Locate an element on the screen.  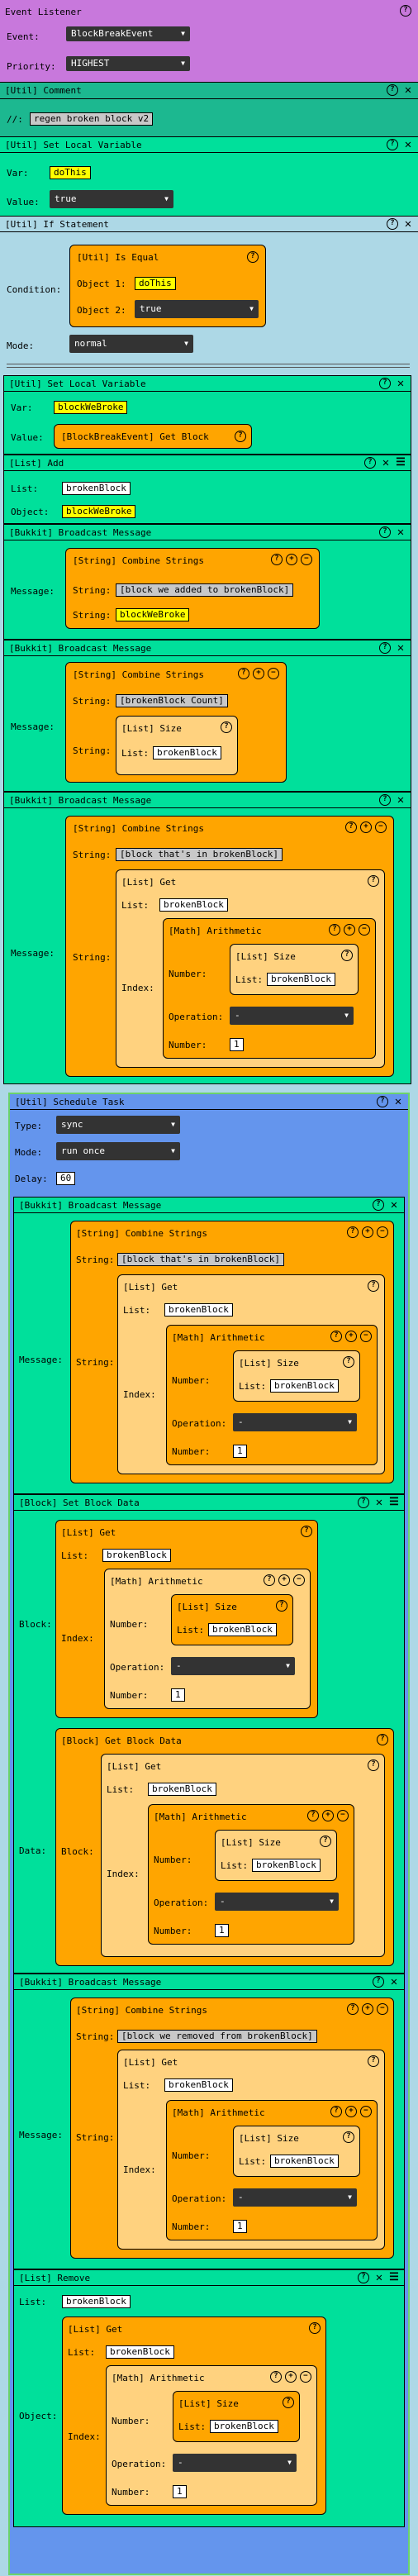
string-input: blockWeBroke is located at coordinates (153, 614).